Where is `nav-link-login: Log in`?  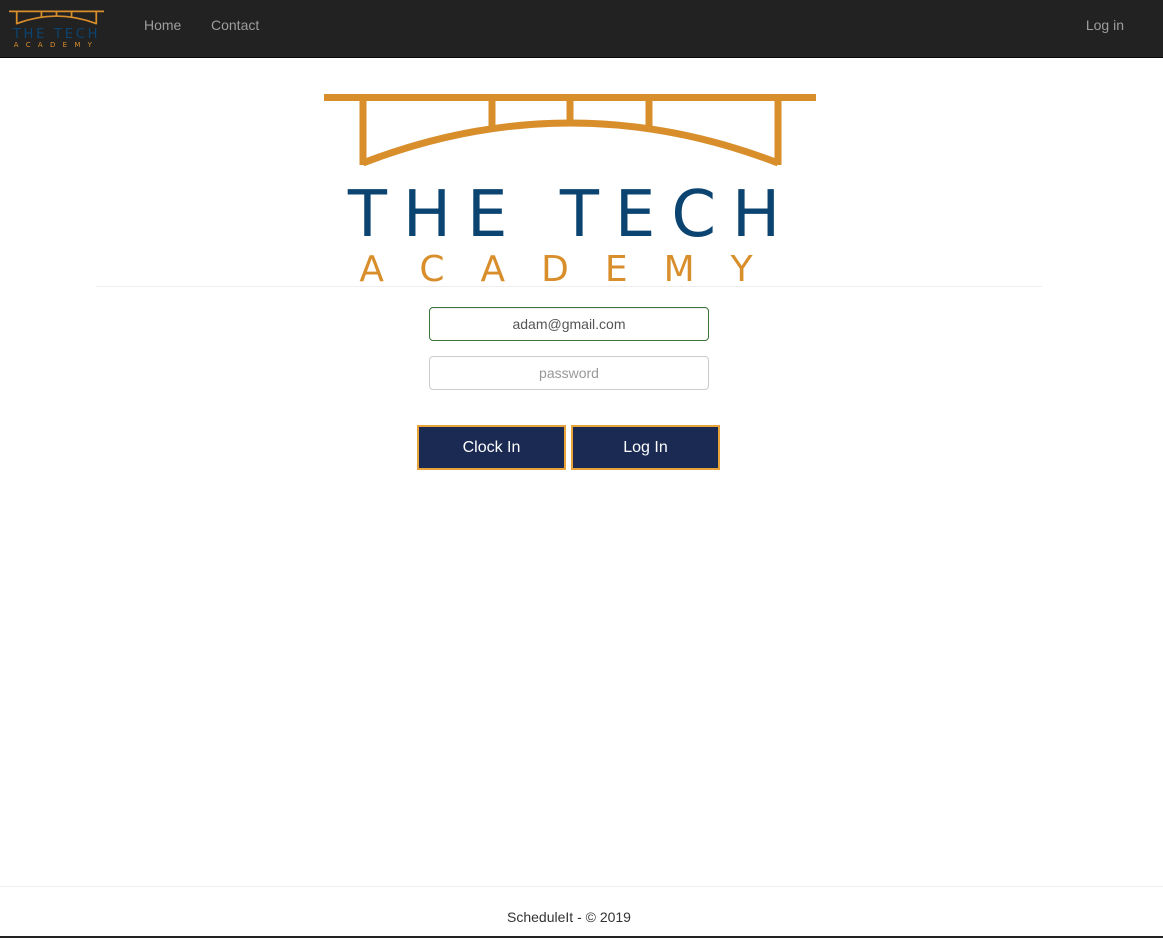 nav-link-login: Log in is located at coordinates (1105, 25).